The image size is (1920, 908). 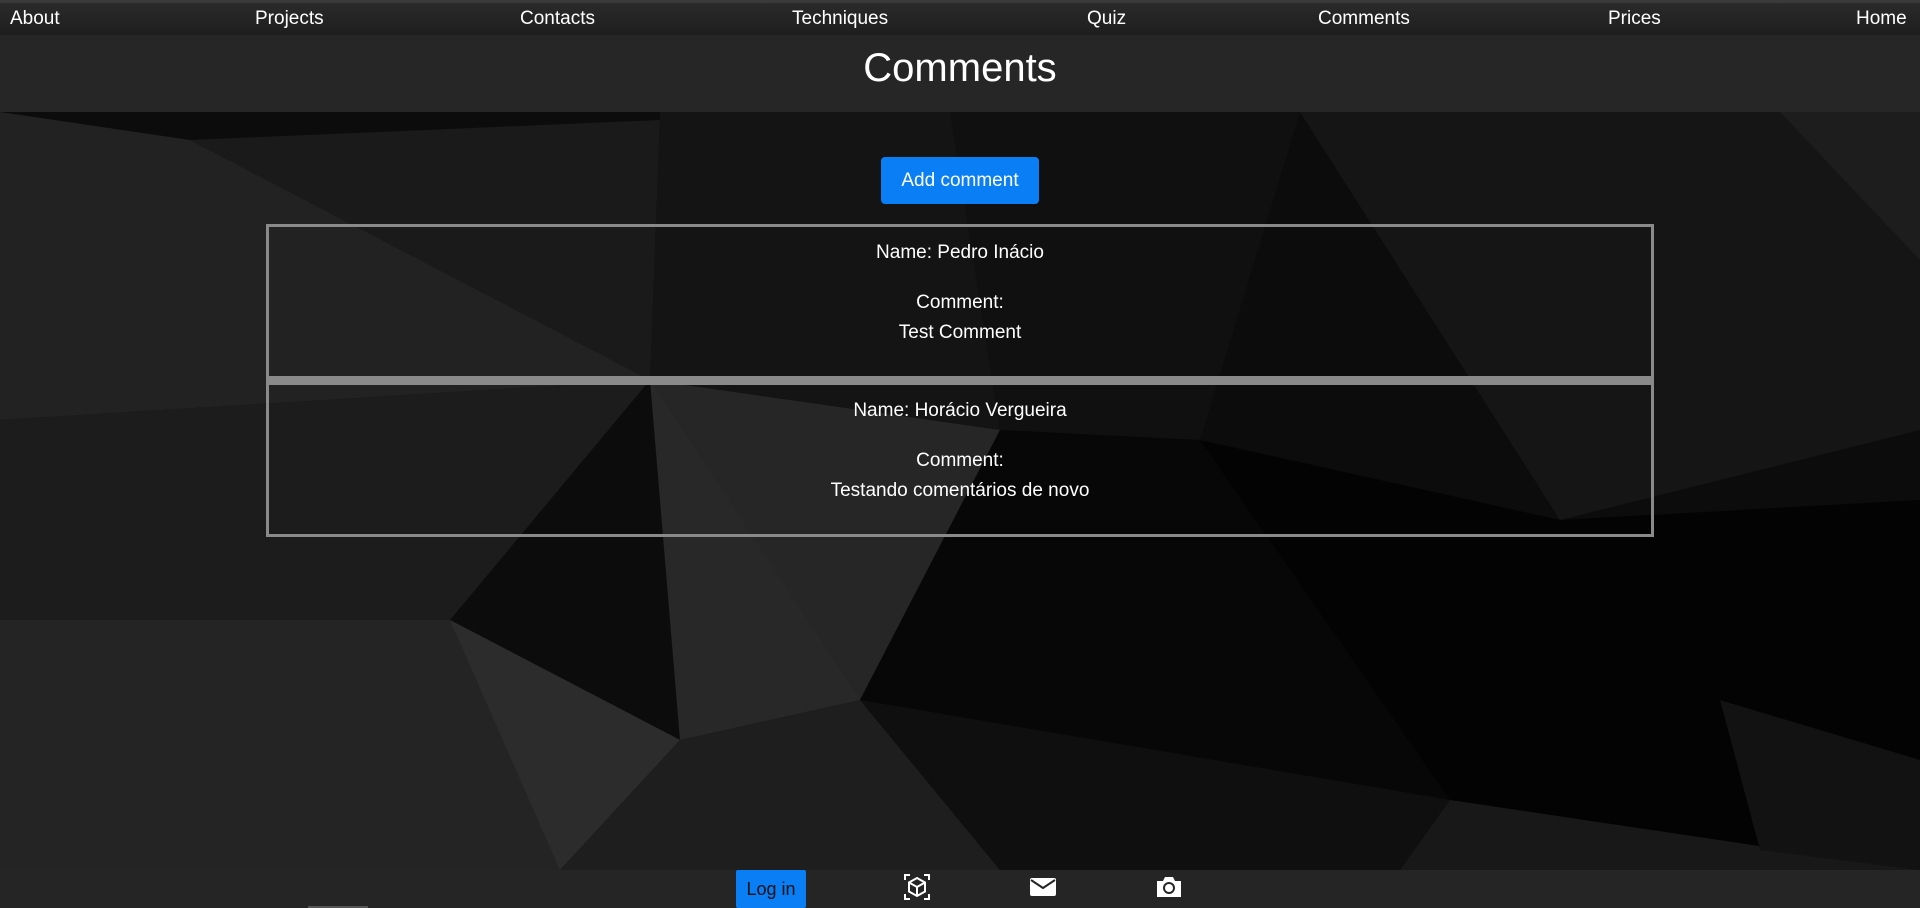 What do you see at coordinates (960, 68) in the screenshot?
I see `page-title: Comments` at bounding box center [960, 68].